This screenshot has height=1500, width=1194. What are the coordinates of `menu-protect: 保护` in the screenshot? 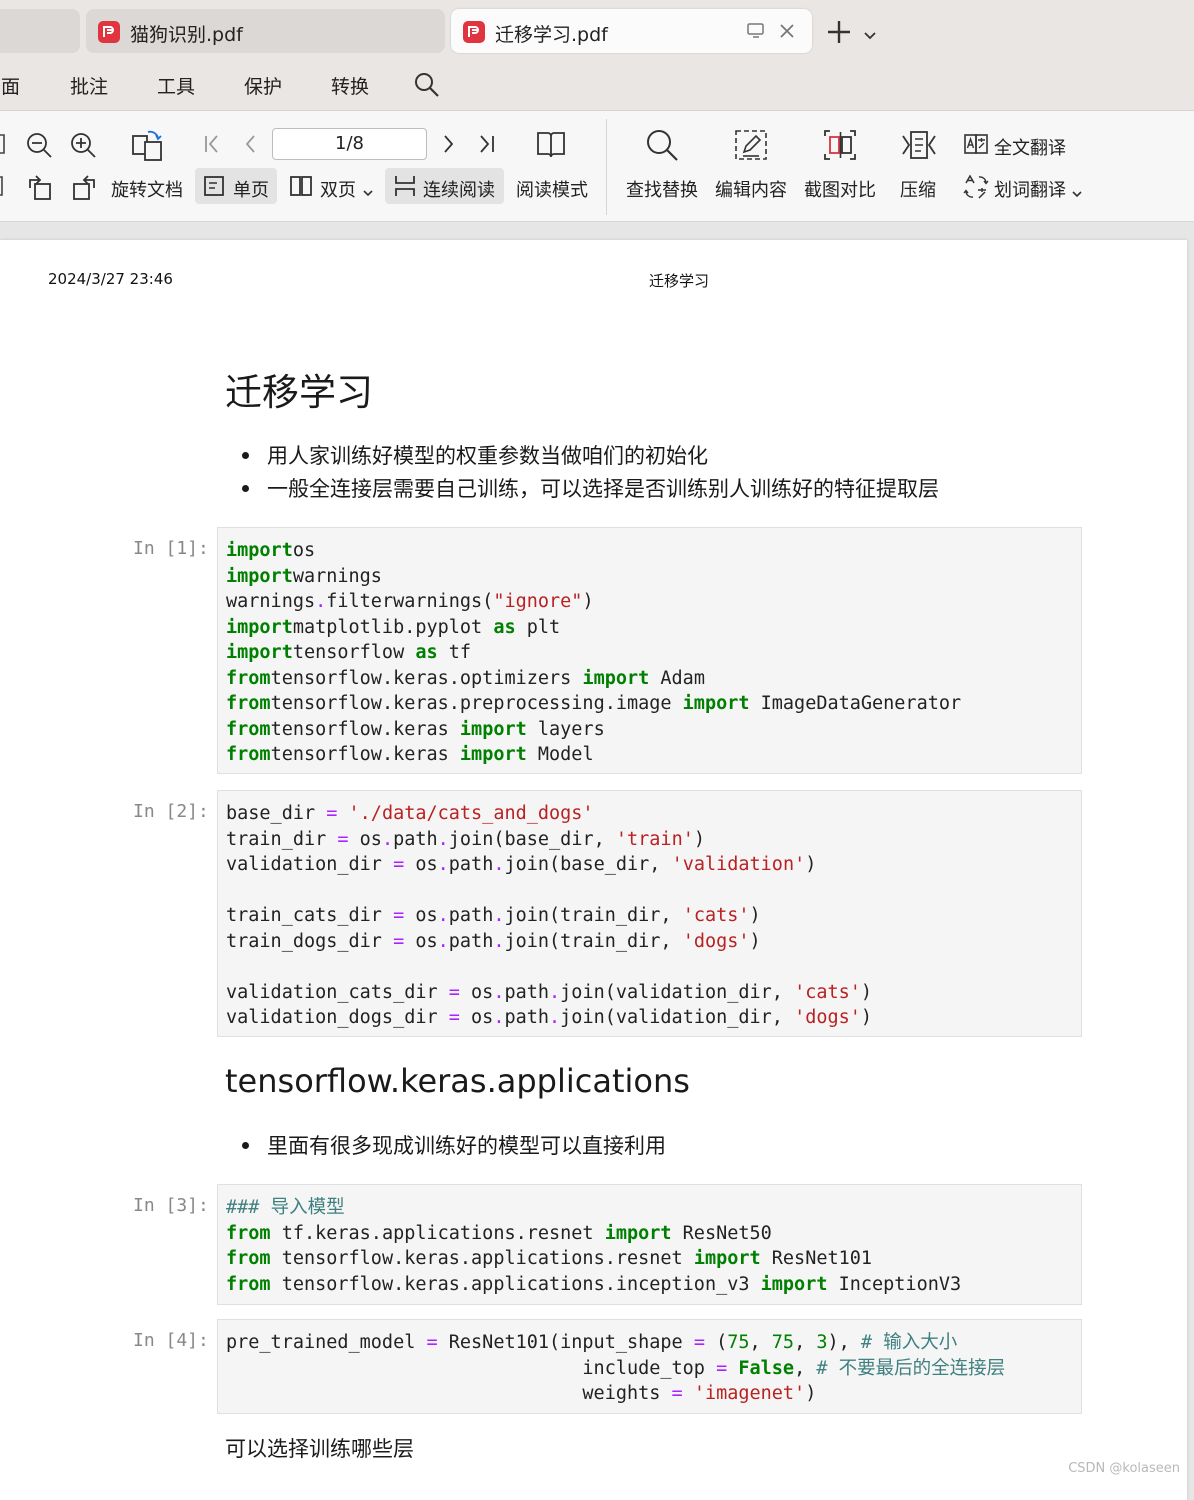 It's located at (263, 85).